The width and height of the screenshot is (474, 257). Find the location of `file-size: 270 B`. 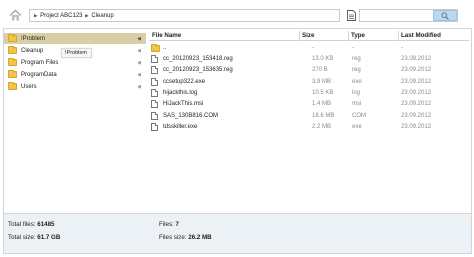

file-size: 270 B is located at coordinates (320, 70).